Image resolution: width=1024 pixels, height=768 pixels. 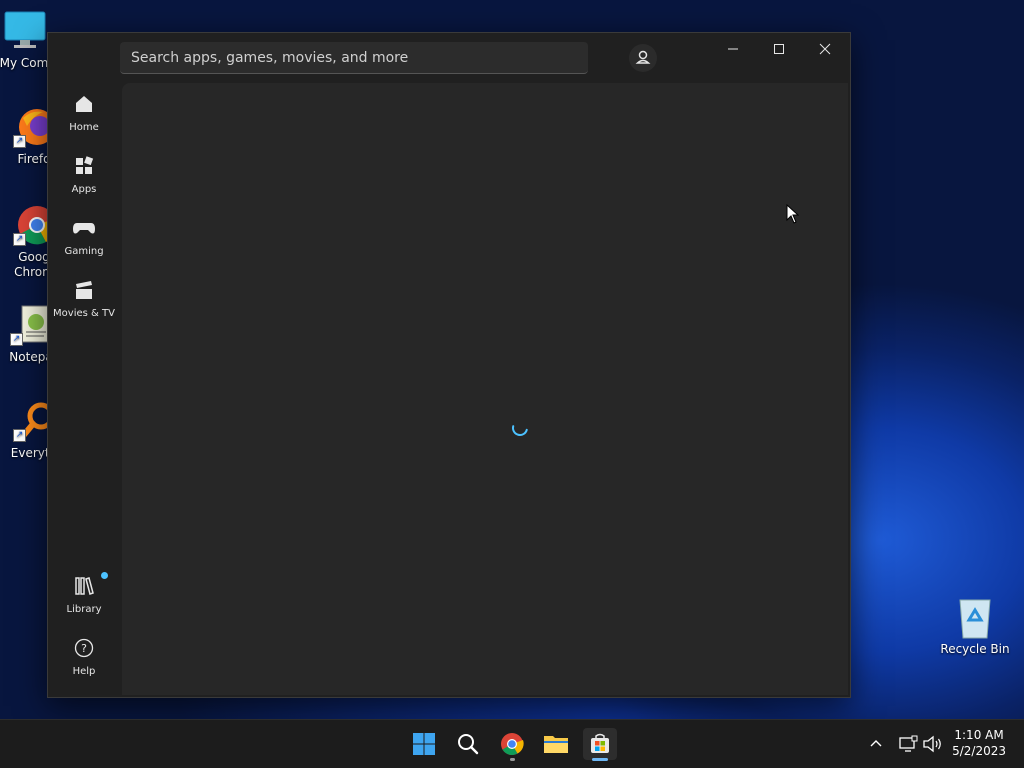 I want to click on chrome-icon, so click(x=512, y=744).